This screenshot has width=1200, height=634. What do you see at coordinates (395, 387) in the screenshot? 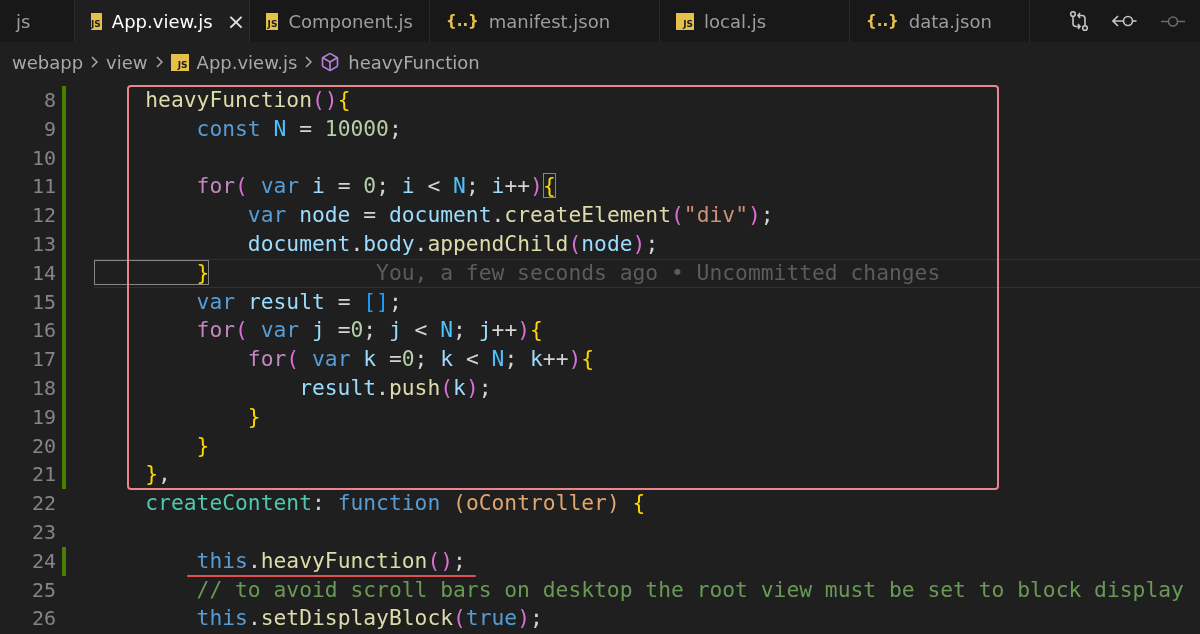
I see `code-line: result.push(k);` at bounding box center [395, 387].